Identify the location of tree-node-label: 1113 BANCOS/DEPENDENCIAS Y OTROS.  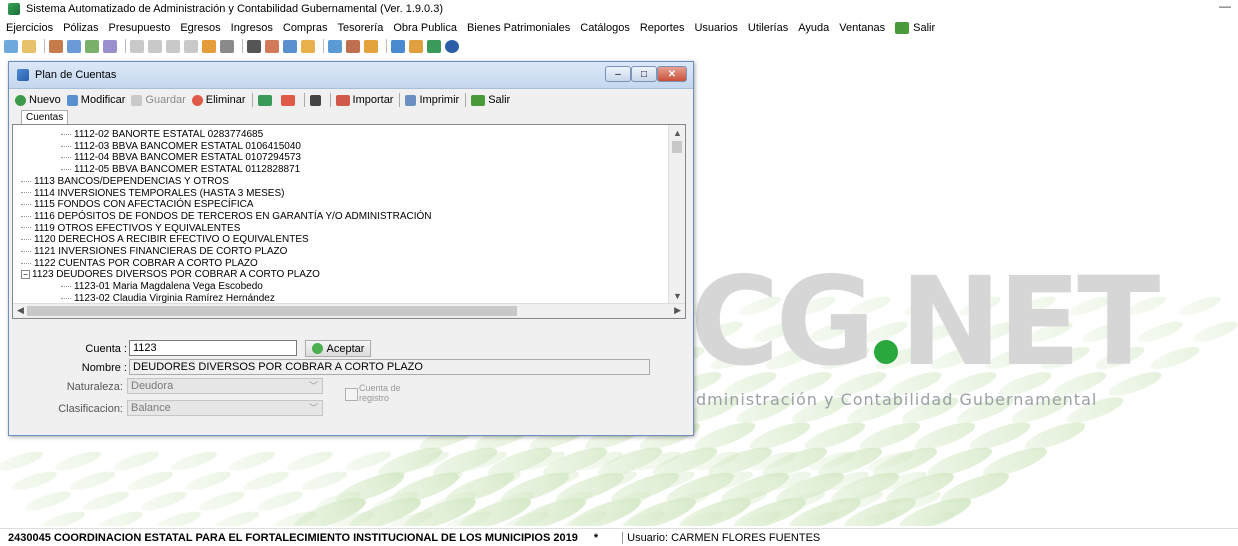
(131, 181).